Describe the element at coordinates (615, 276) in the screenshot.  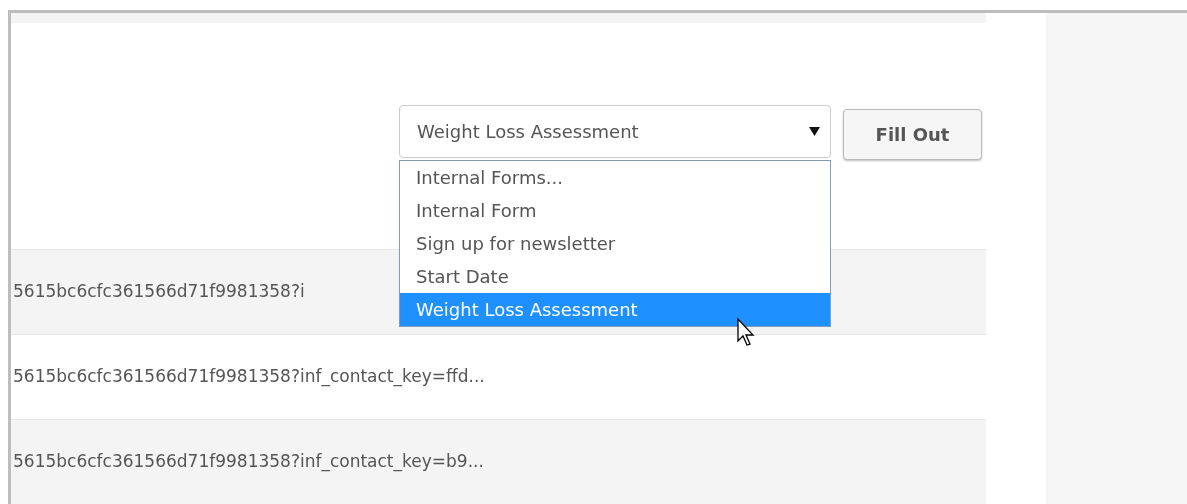
I see `dropdown-option: Start Date` at that location.